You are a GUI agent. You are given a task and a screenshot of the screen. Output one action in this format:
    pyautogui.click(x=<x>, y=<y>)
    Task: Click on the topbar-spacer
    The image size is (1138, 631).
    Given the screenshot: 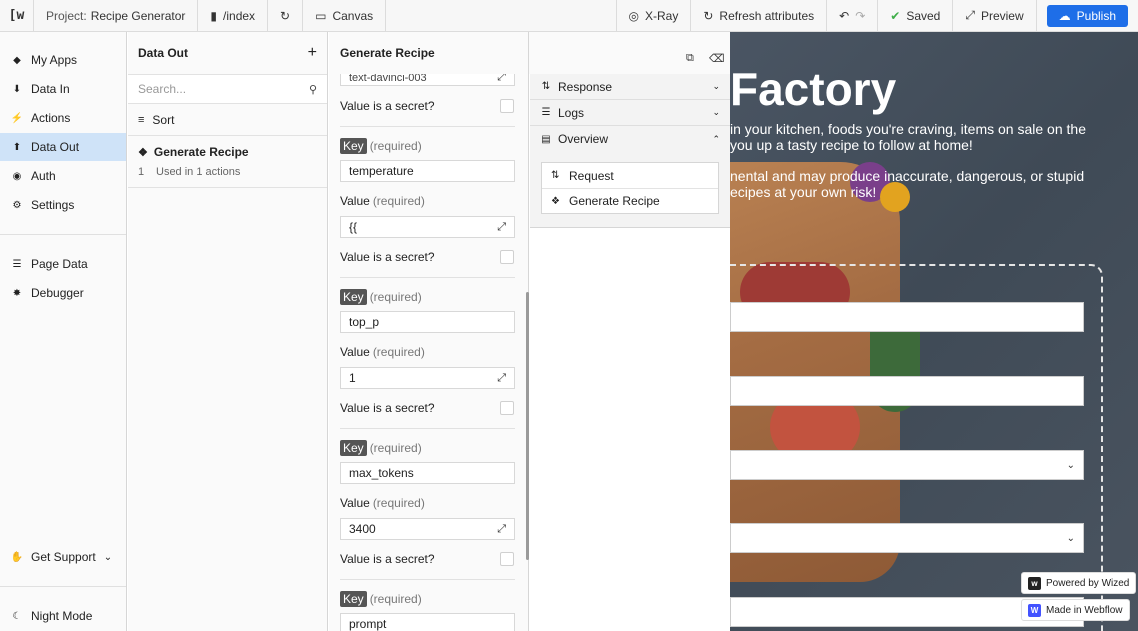 What is the action you would take?
    pyautogui.click(x=501, y=16)
    